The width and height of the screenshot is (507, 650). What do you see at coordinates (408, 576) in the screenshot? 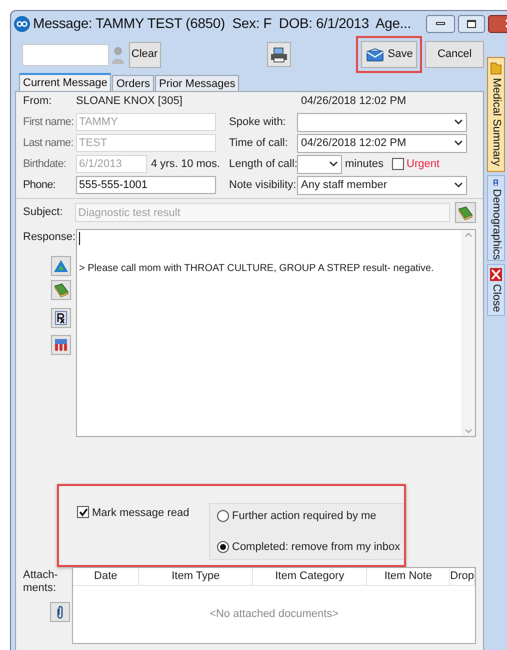
I see `column-header: Item Note` at bounding box center [408, 576].